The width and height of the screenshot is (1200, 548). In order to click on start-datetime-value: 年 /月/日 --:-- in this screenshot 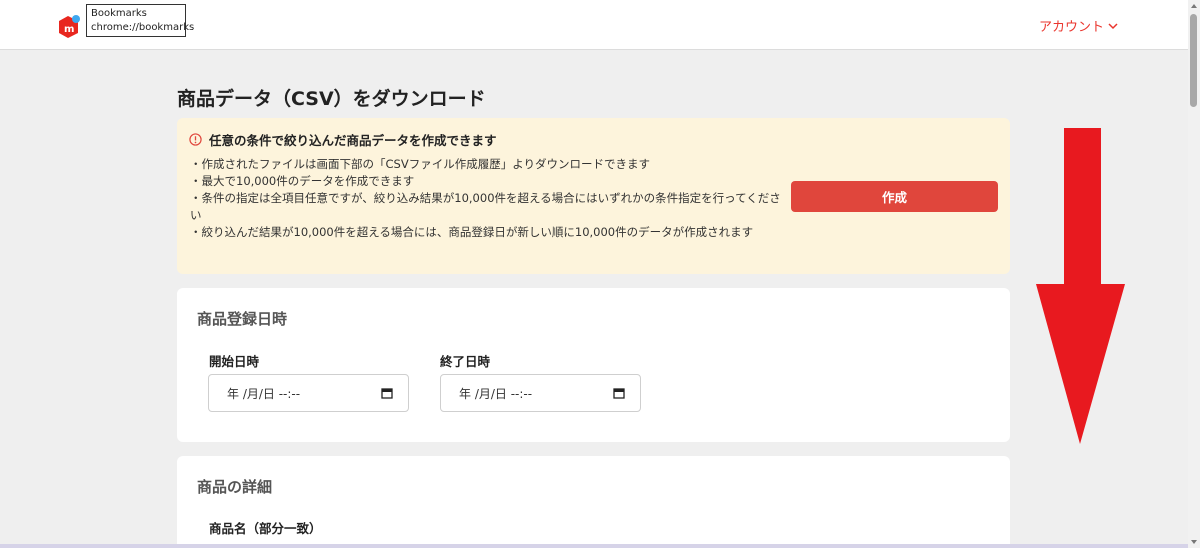, I will do `click(264, 393)`.